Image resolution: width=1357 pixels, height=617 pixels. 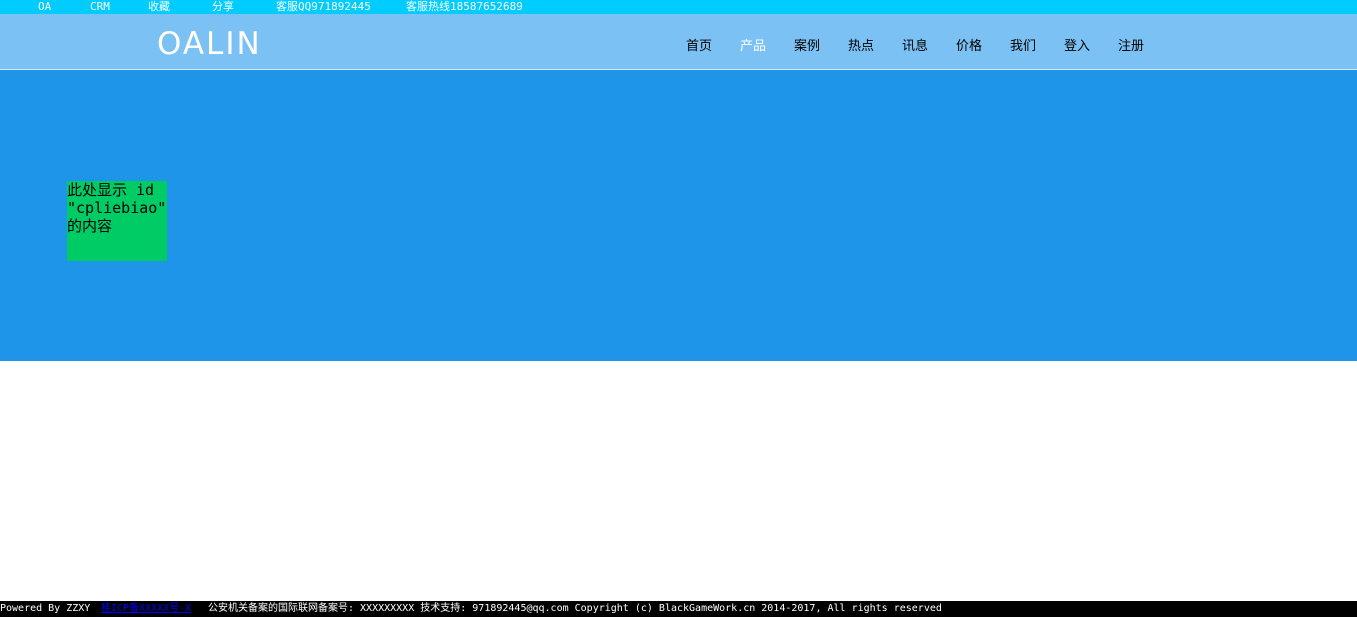 I want to click on footer-powered-by: Powered By ZZXY, so click(x=45, y=608).